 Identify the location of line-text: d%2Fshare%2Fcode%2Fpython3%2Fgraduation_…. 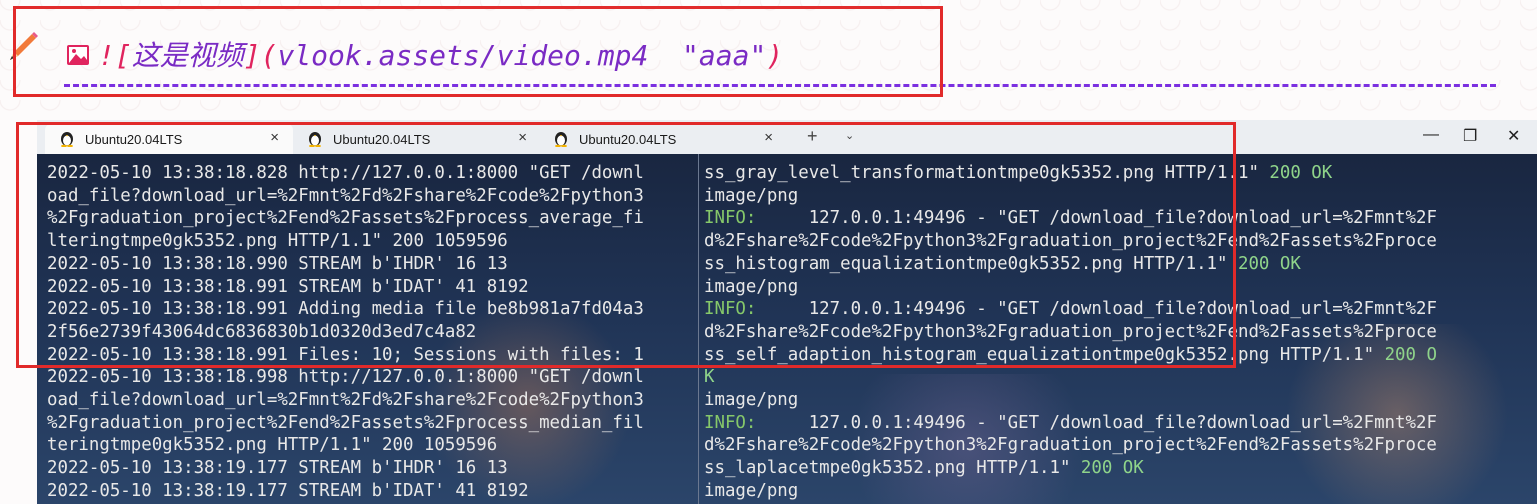
(1070, 445).